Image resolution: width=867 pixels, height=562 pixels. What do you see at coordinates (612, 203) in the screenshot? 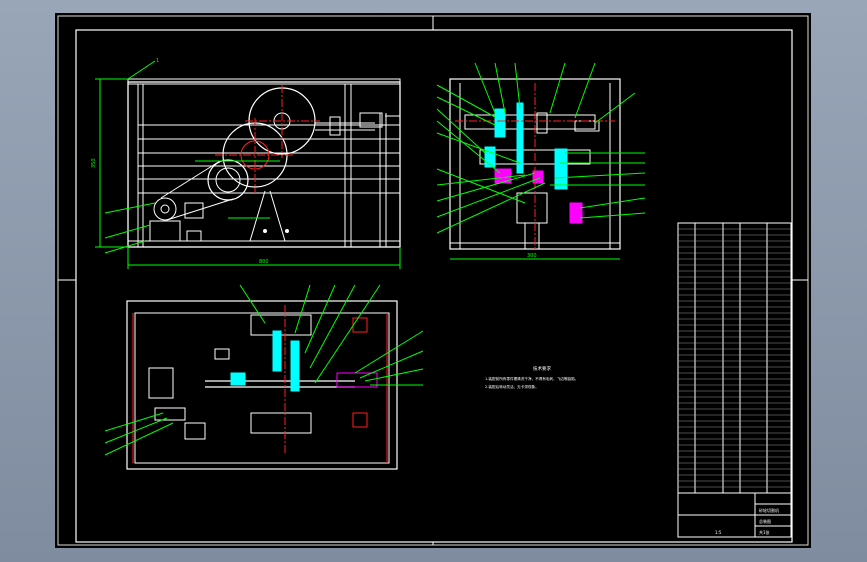
I see `side-leader-r5` at bounding box center [612, 203].